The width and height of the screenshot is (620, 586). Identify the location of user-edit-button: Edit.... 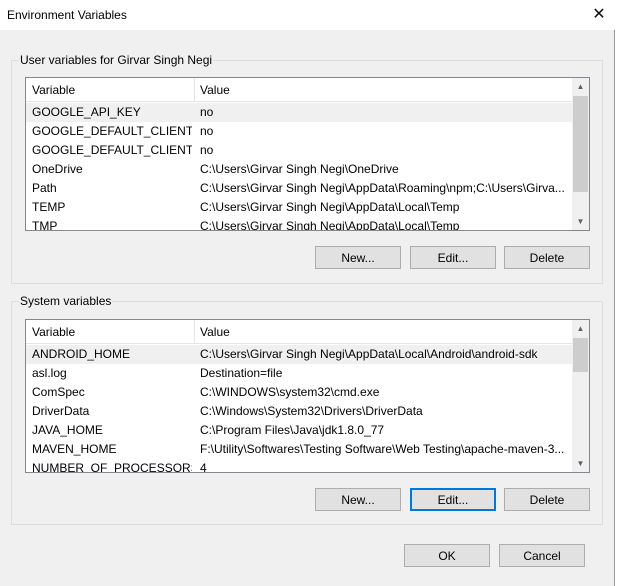
(453, 257).